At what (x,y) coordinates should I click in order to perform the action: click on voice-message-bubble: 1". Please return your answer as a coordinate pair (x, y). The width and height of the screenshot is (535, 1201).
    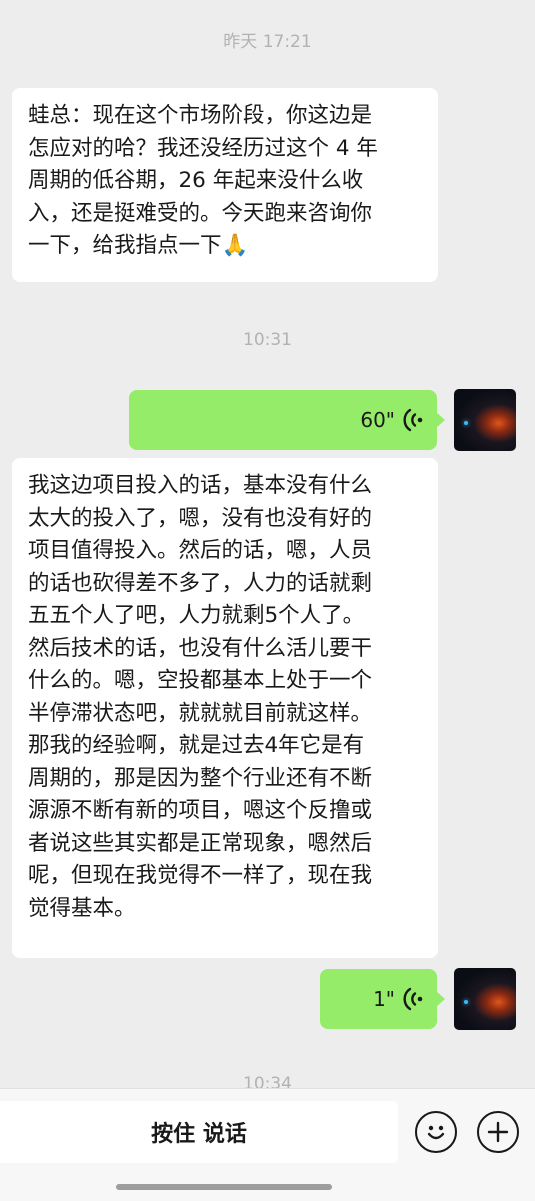
    Looking at the image, I should click on (382, 999).